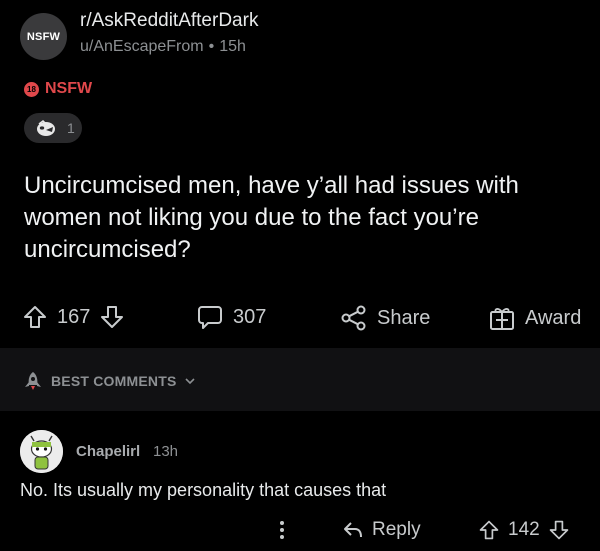 Image resolution: width=600 pixels, height=551 pixels. I want to click on sort-selector: BEST COMMENTS, so click(109, 381).